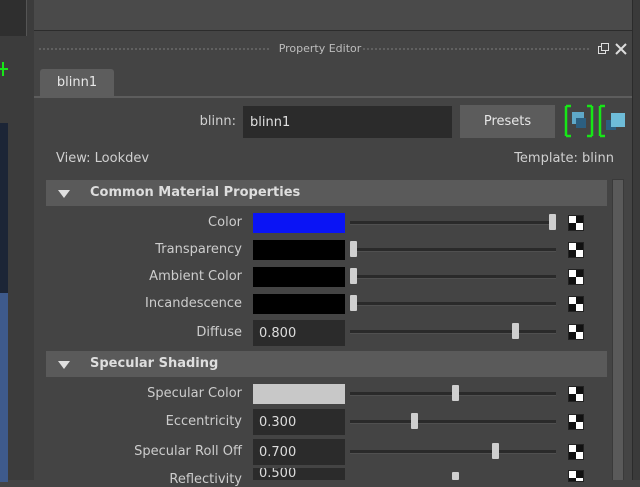 Image resolution: width=640 pixels, height=487 pixels. Describe the element at coordinates (320, 48) in the screenshot. I see `panel-title: Property Editor` at that location.